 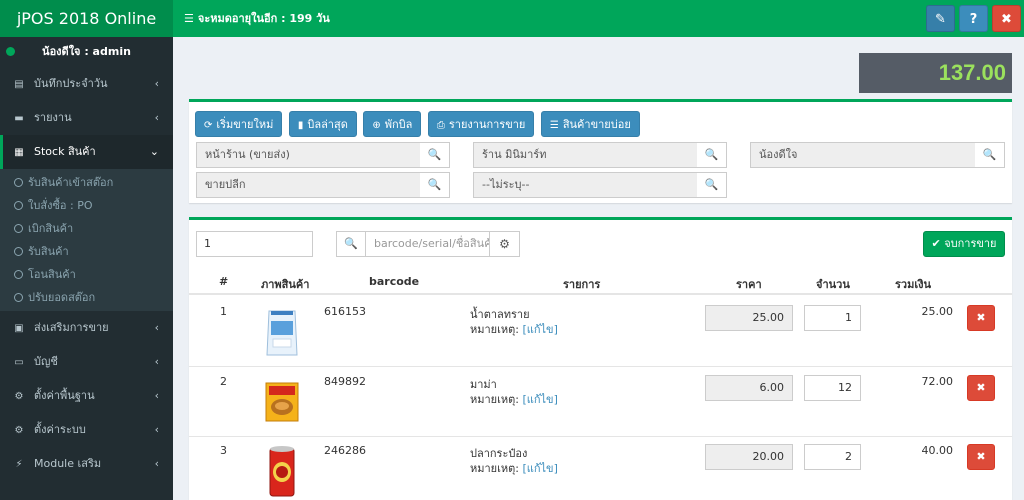 I want to click on sidebar-item-stock: ▦ Stock สินค้า ⌄, so click(x=86, y=152).